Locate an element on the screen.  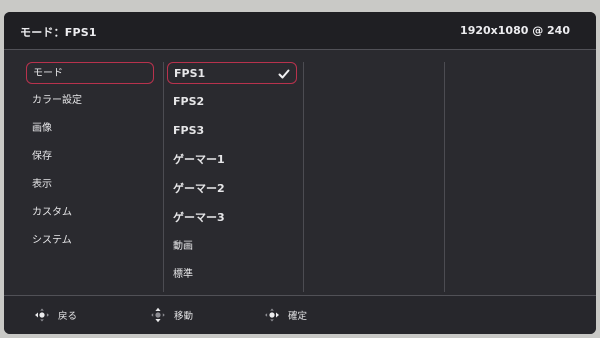
sub-menu-item-gamer1: ゲーマー1 is located at coordinates (232, 160).